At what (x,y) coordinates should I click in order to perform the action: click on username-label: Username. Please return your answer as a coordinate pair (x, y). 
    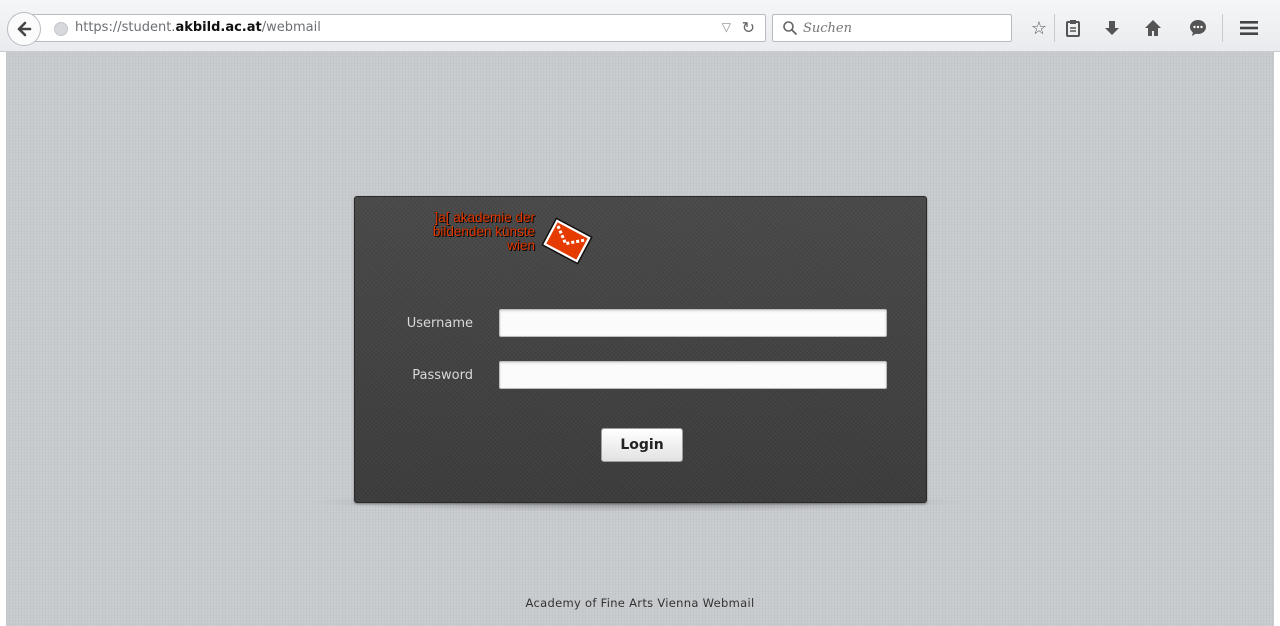
    Looking at the image, I should click on (439, 323).